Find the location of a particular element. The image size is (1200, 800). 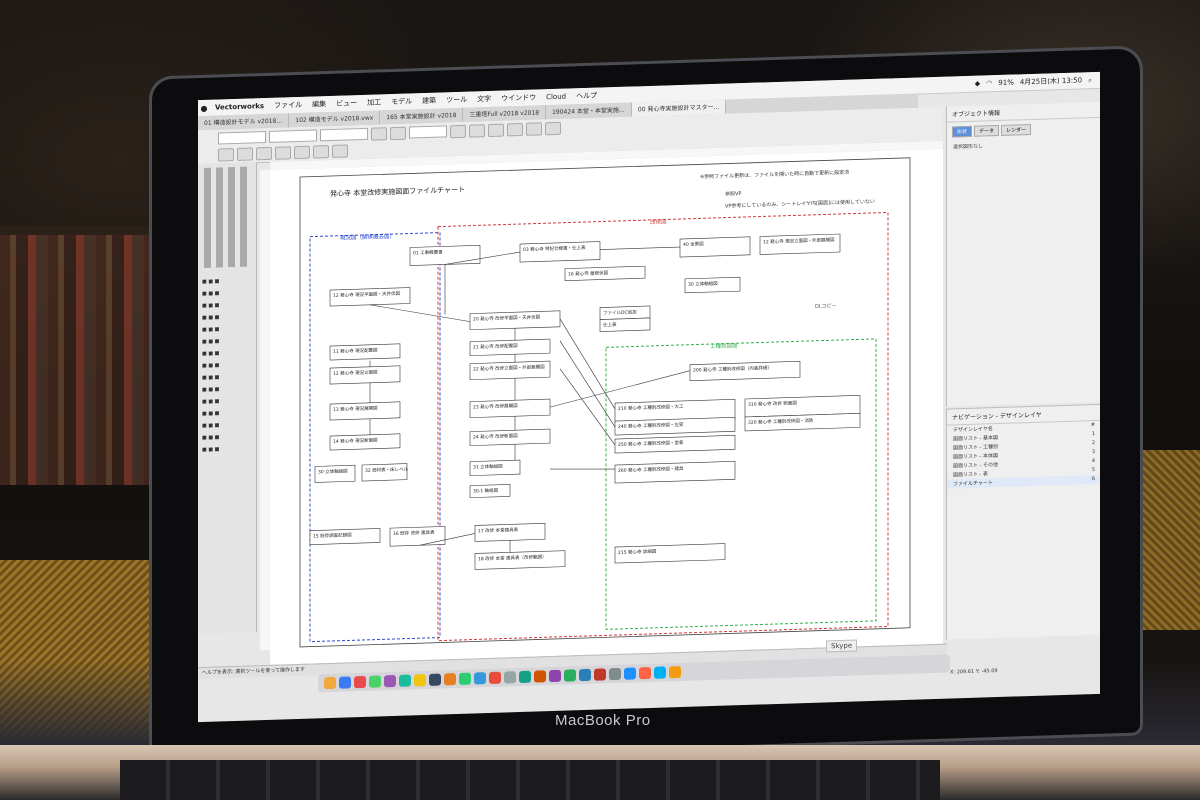

battery-level: 91% is located at coordinates (1006, 83).